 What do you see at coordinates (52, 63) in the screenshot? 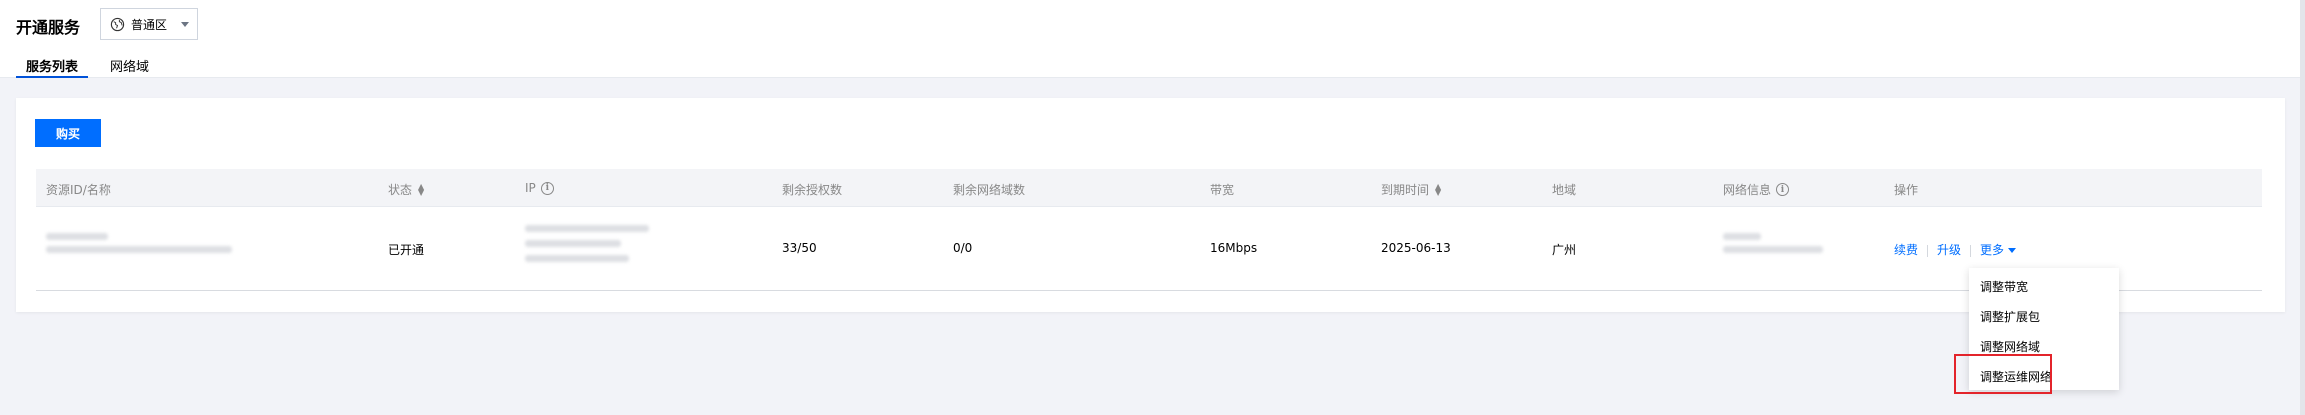
I see `tab-service-list: 服务列表` at bounding box center [52, 63].